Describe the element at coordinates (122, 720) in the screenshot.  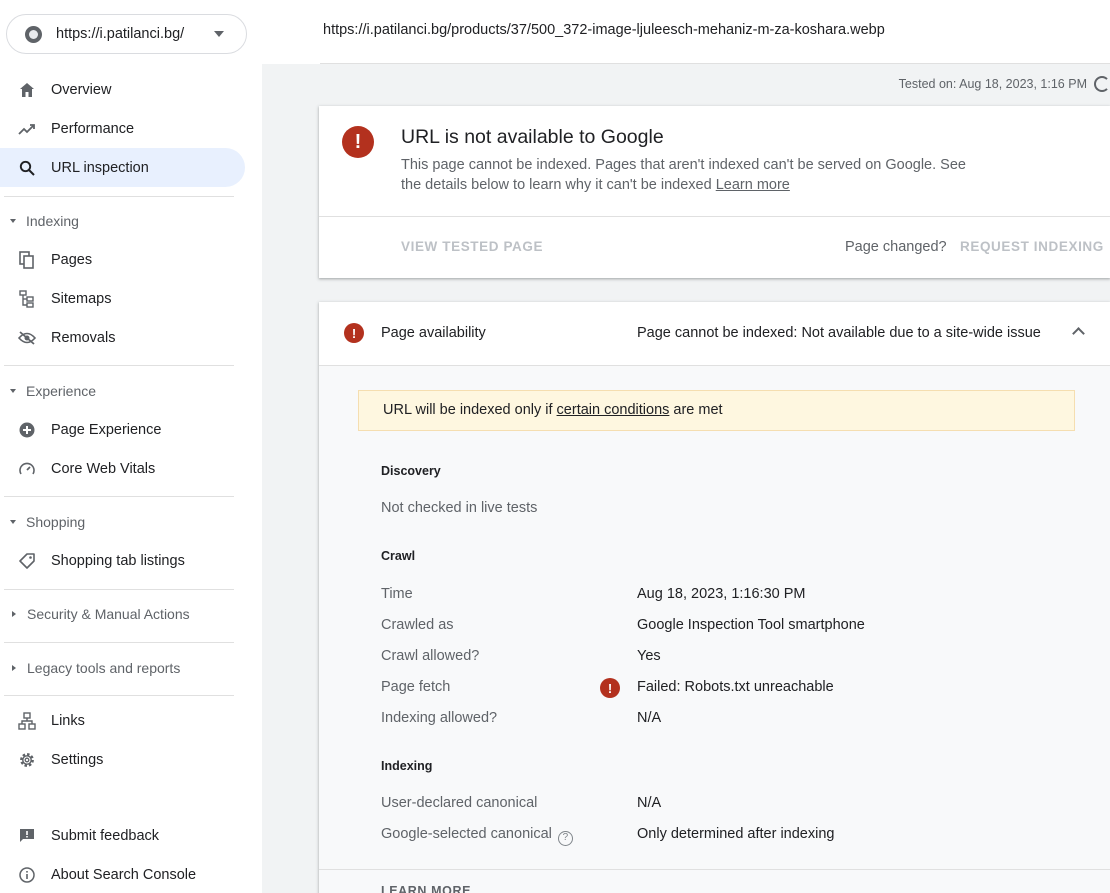
I see `sidebar-item-links: Links` at that location.